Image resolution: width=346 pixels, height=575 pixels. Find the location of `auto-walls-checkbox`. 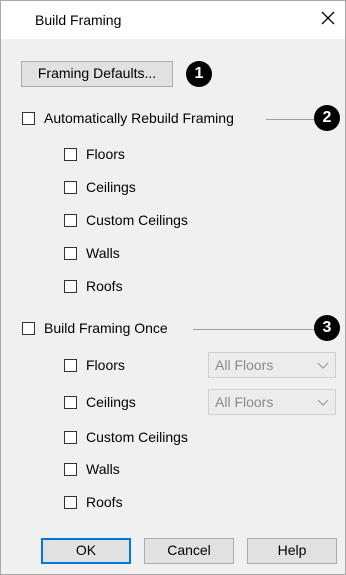

auto-walls-checkbox is located at coordinates (70, 253).